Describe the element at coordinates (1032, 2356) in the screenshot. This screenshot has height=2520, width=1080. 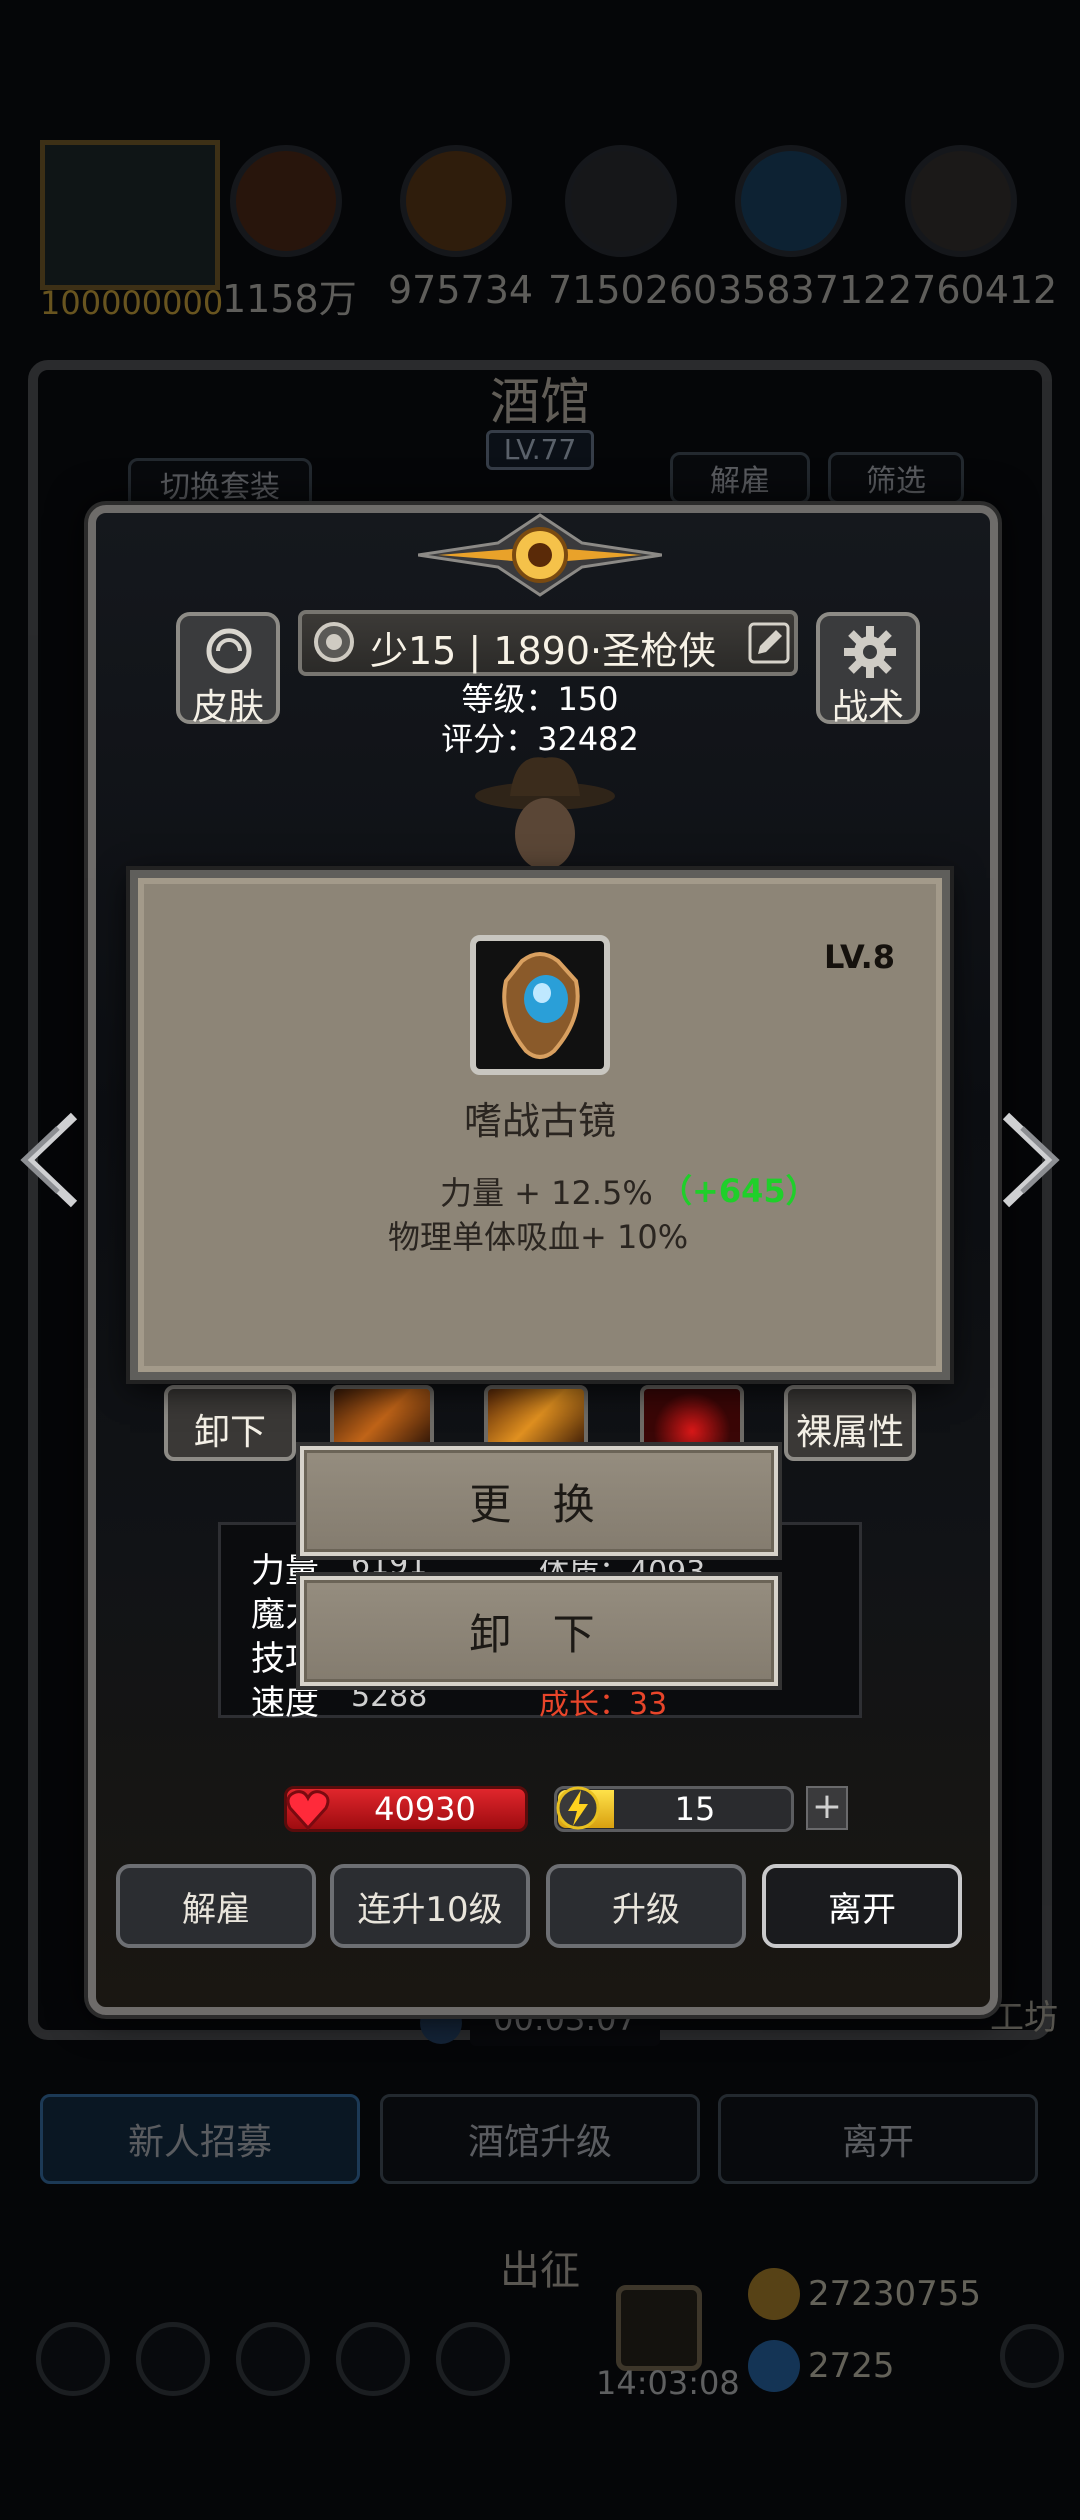
I see `add-currency-icon` at that location.